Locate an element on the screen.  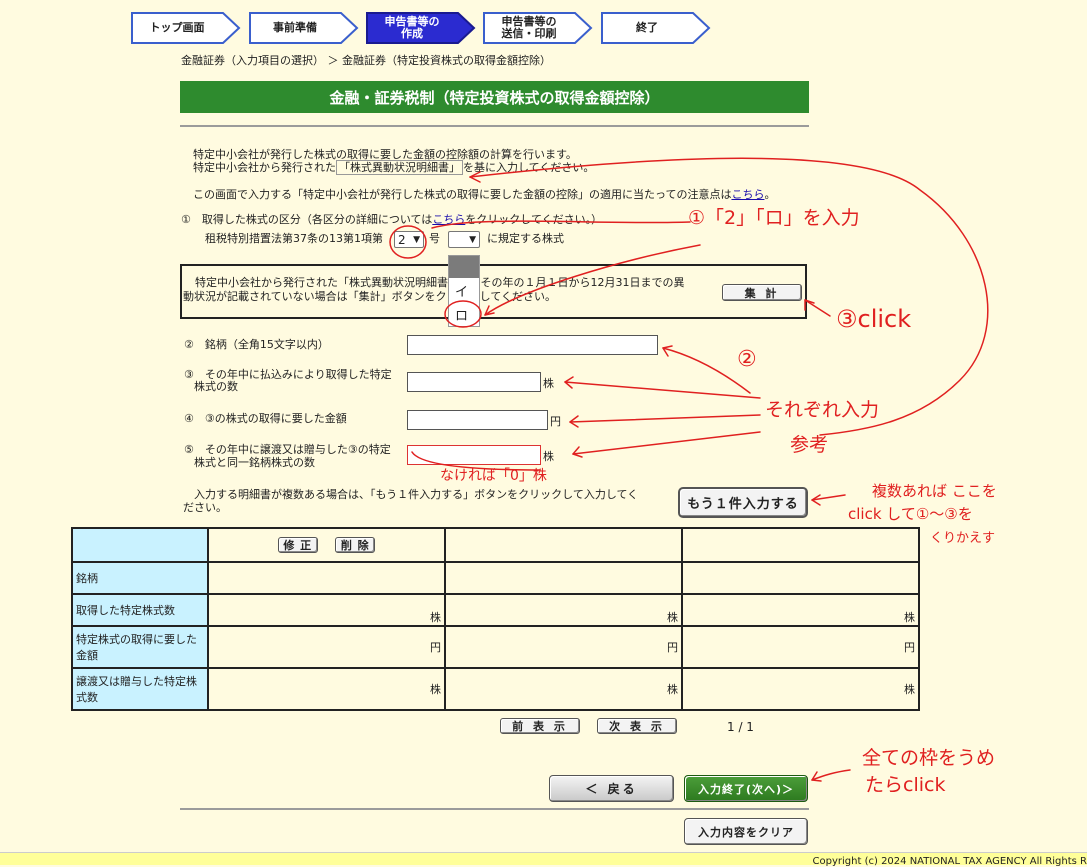
annotation-multi3: くりかえす is located at coordinates (963, 538).